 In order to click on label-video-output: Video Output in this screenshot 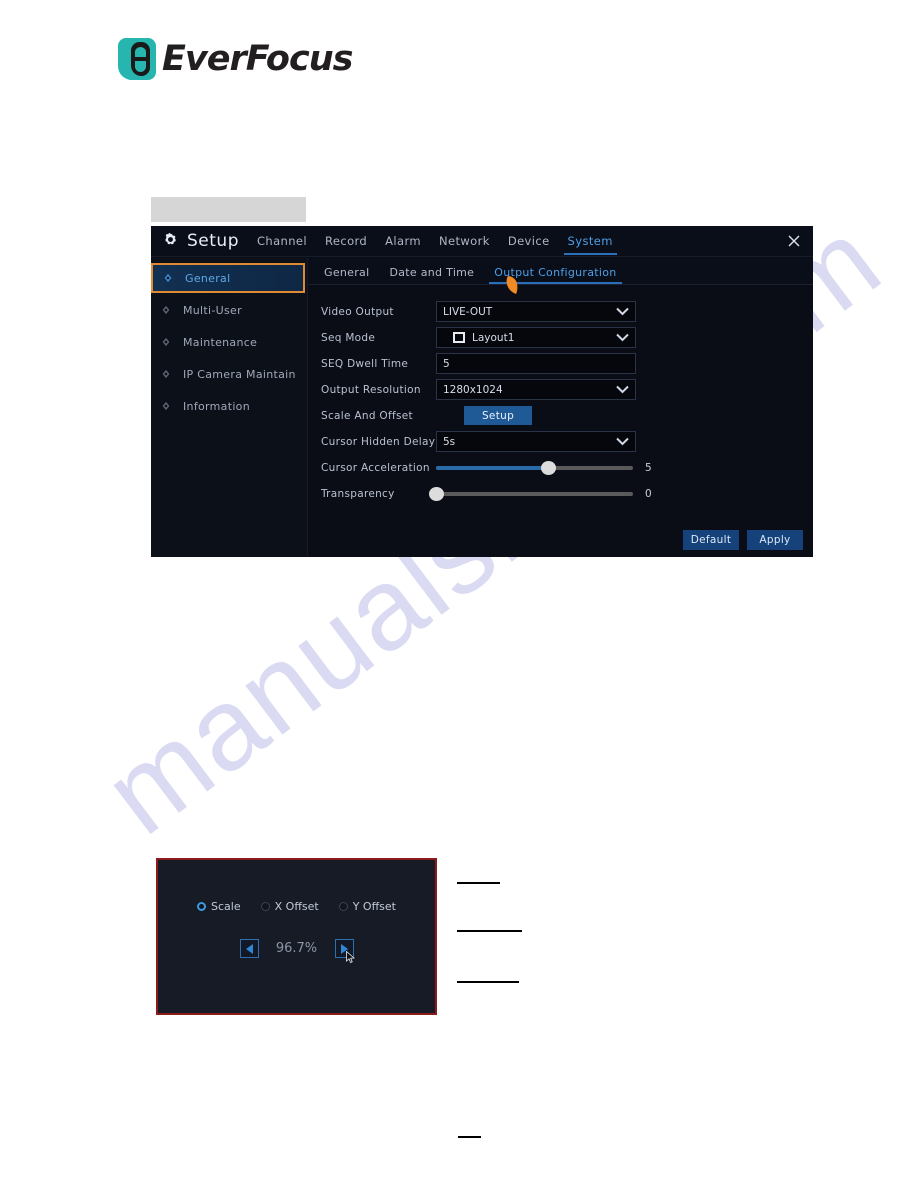, I will do `click(357, 311)`.